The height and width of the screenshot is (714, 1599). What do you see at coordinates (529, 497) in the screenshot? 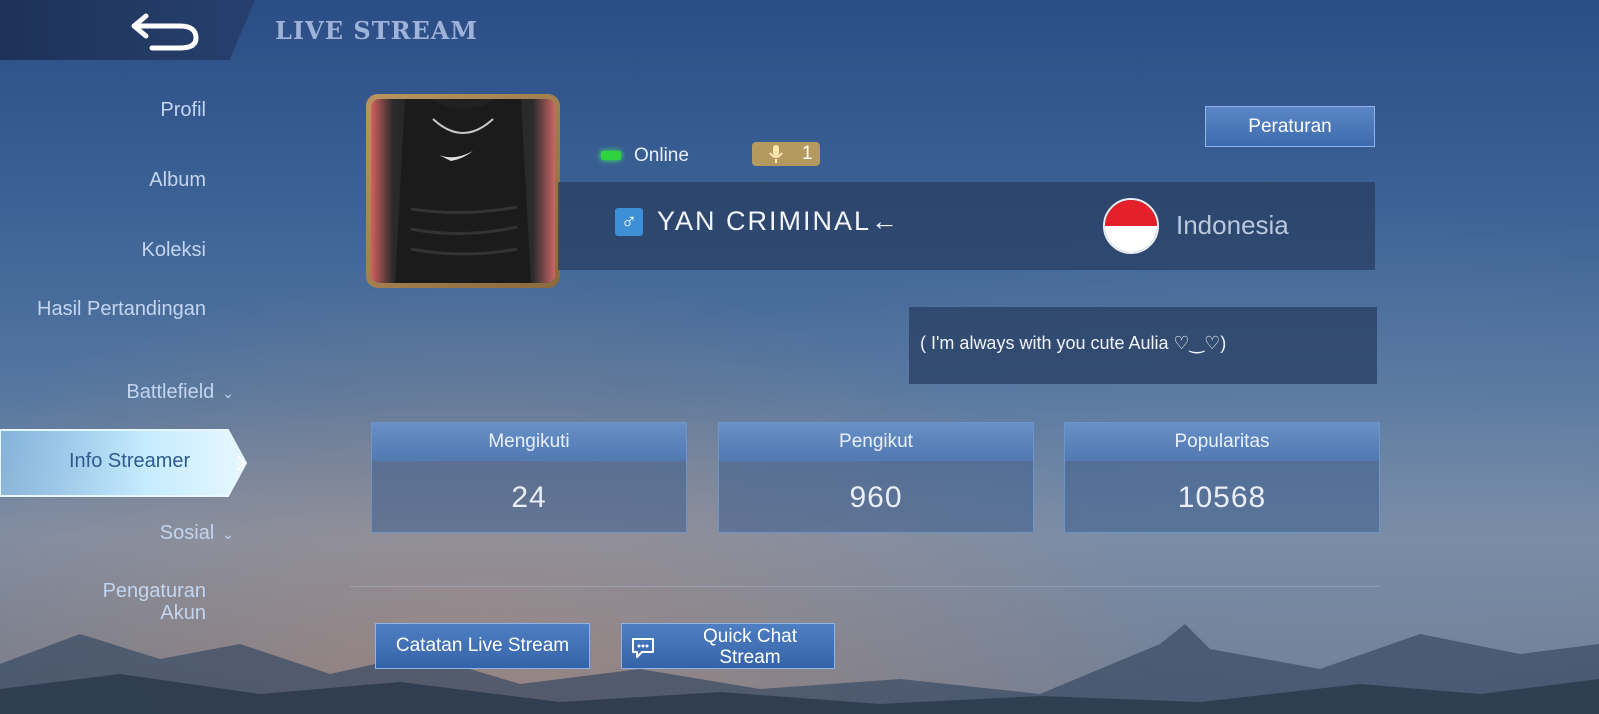
I see `stat-value: 24` at bounding box center [529, 497].